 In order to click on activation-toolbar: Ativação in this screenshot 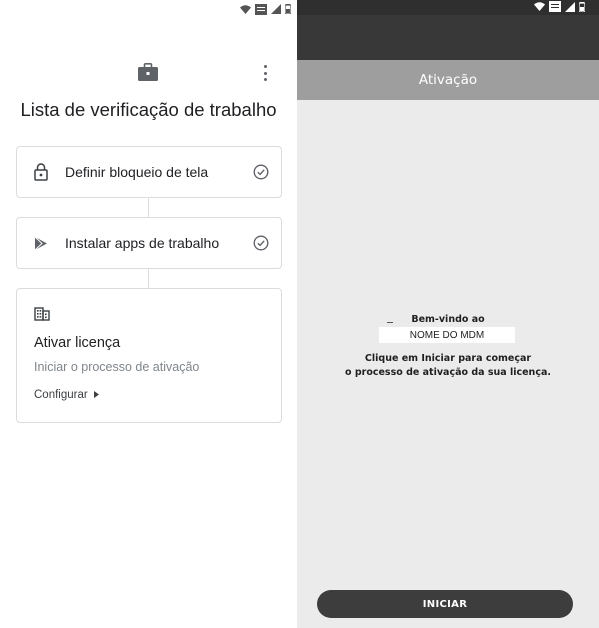, I will do `click(448, 80)`.